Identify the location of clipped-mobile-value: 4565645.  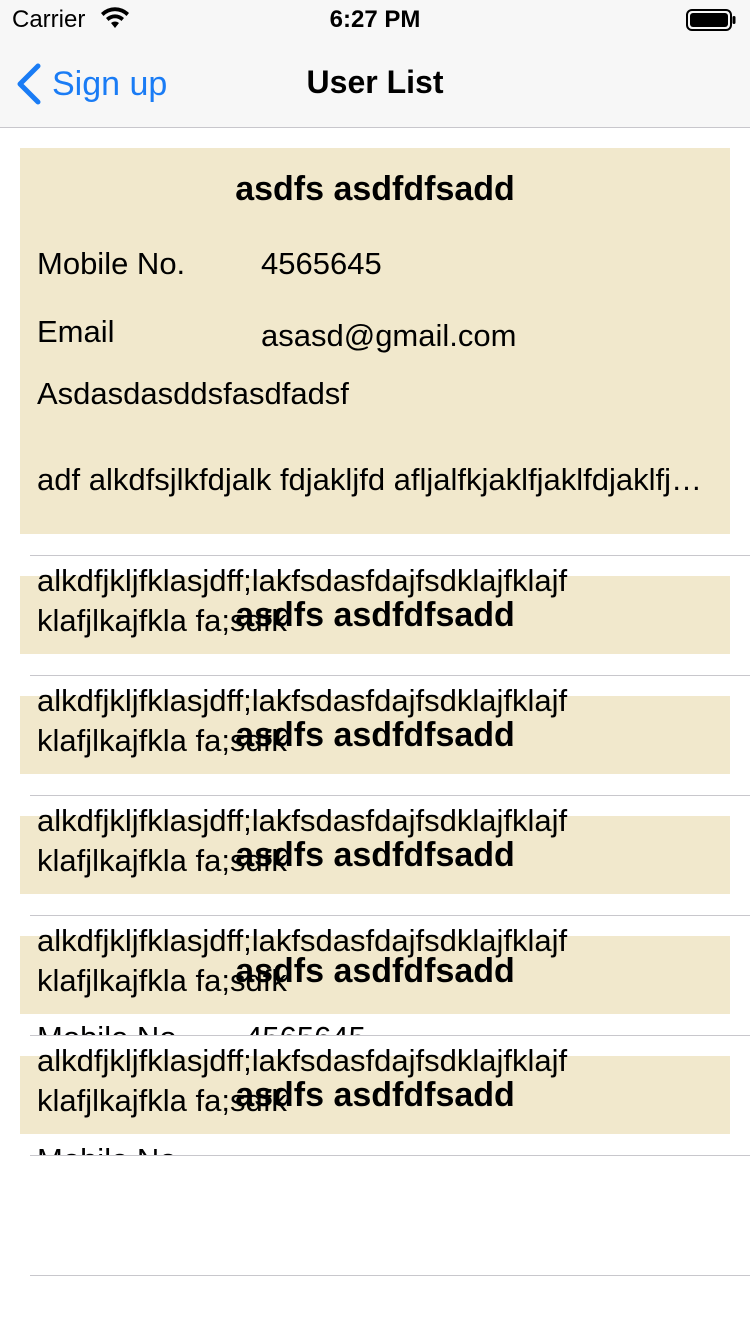
(305, 1027).